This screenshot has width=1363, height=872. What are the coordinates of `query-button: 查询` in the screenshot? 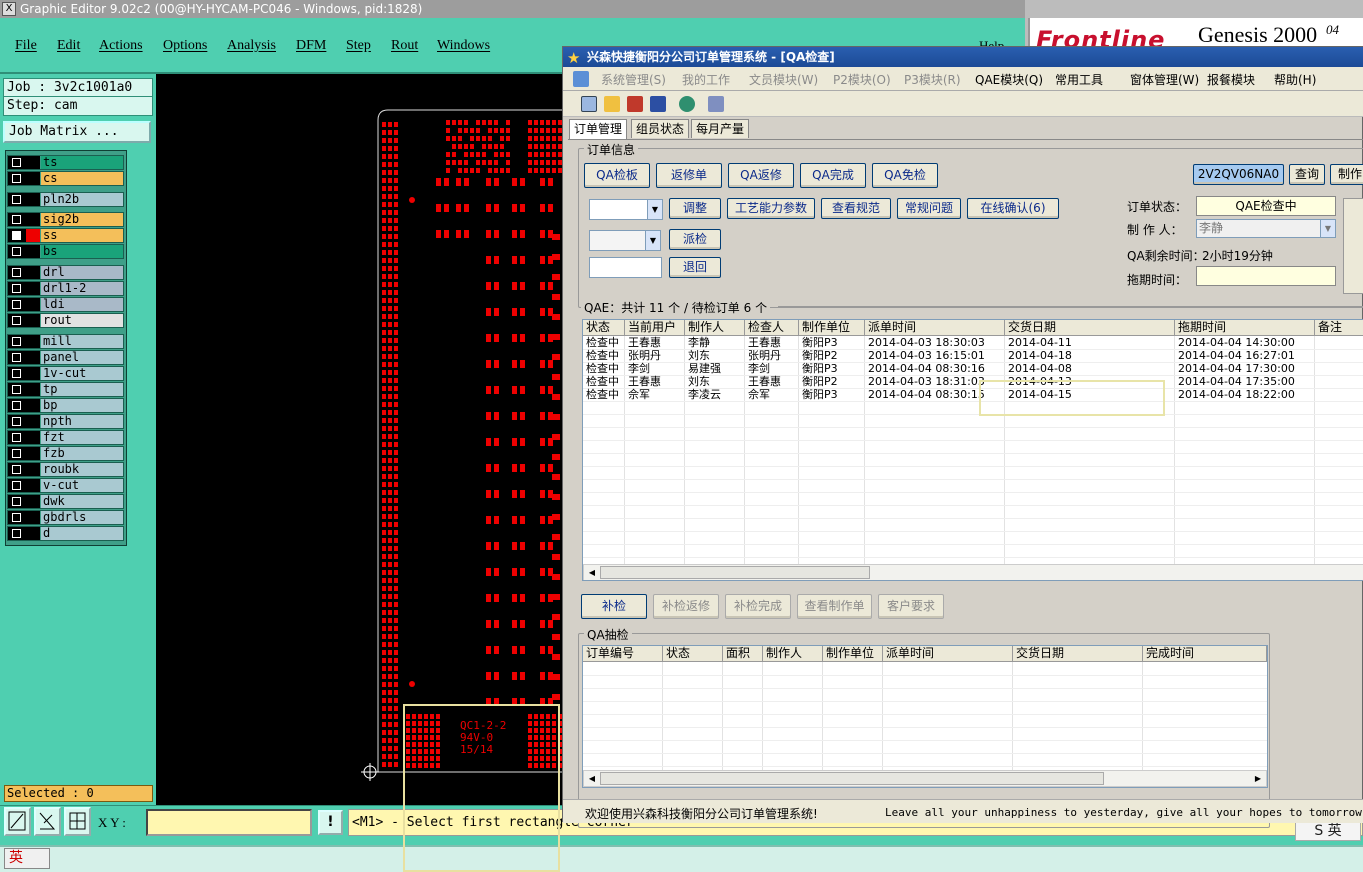 It's located at (1307, 174).